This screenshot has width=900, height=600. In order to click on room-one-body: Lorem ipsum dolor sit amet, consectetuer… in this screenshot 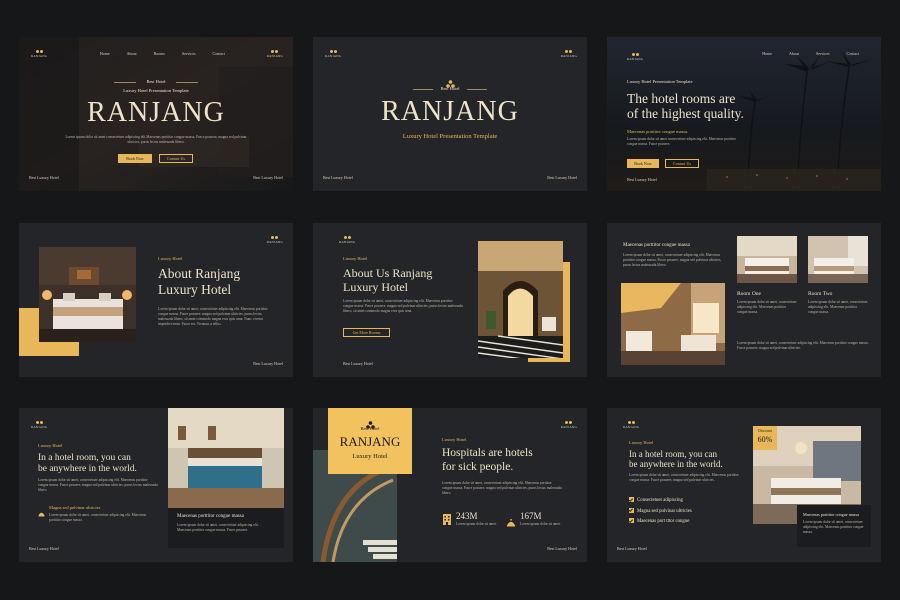, I will do `click(767, 307)`.